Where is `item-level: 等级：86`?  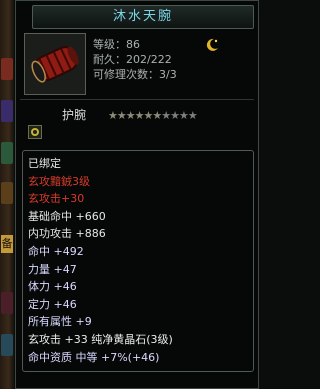 item-level: 等级：86 is located at coordinates (116, 44).